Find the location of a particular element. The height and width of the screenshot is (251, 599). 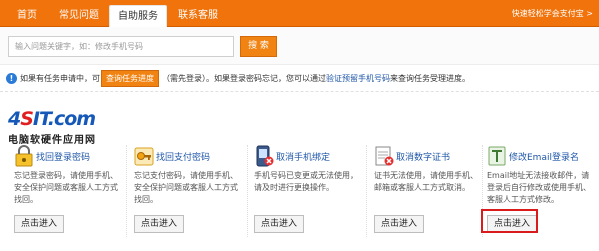

card-title: 找回支付密码 is located at coordinates (183, 156).